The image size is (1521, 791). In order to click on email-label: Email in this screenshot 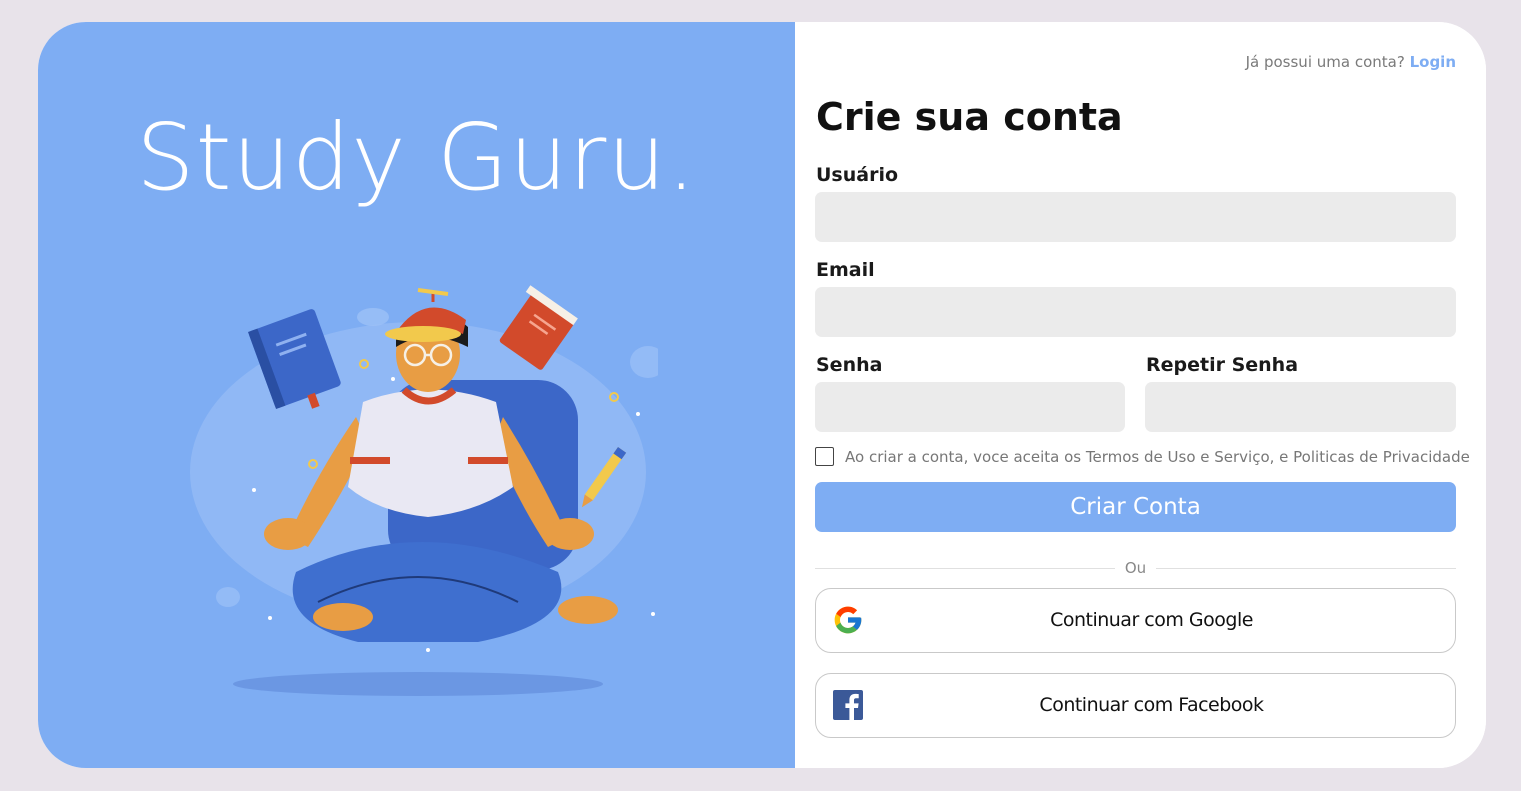, I will do `click(845, 270)`.